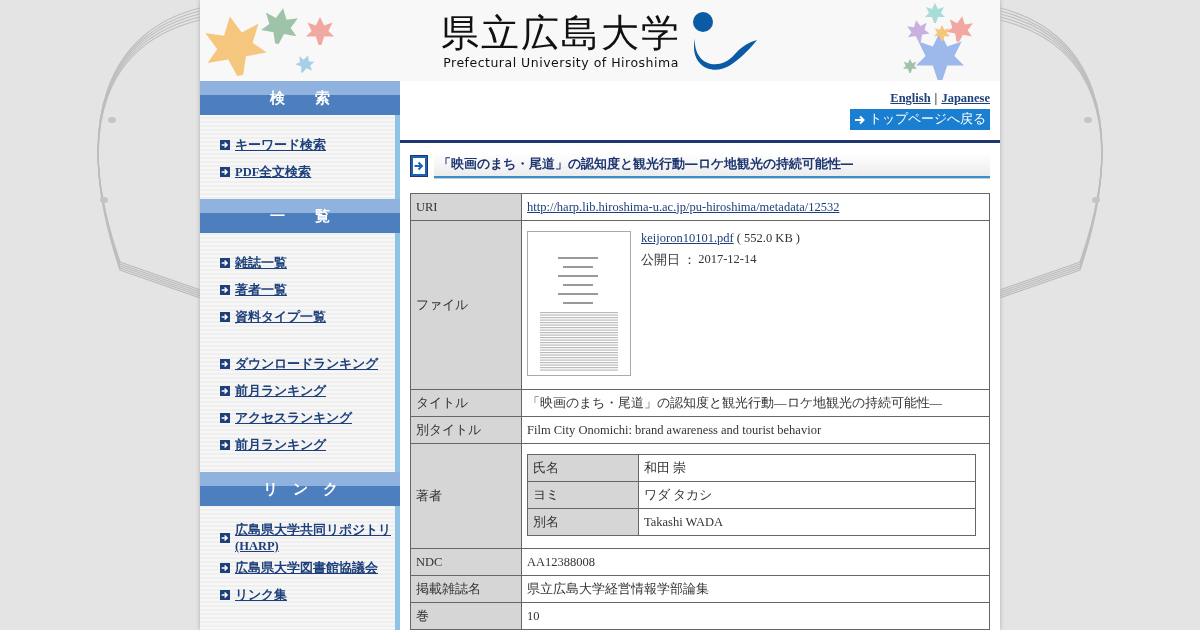 The image size is (1200, 630). Describe the element at coordinates (466, 496) in the screenshot. I see `field-label: 著者` at that location.